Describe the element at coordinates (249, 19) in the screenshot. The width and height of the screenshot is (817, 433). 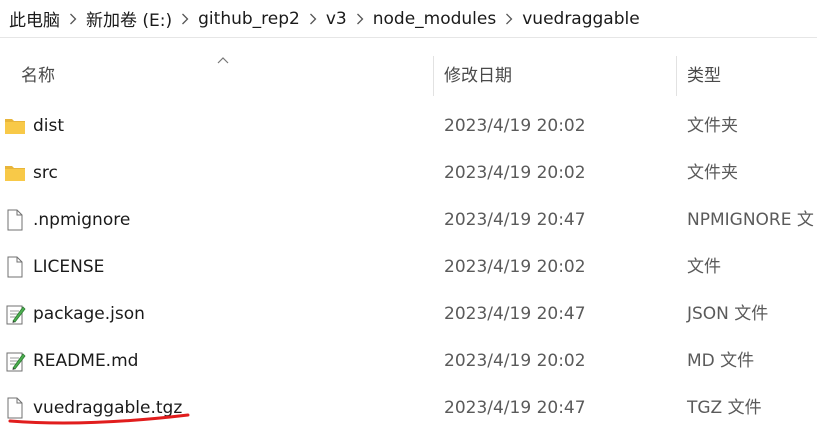
I see `breadcrumb-item-github-rep2: github_rep2` at that location.